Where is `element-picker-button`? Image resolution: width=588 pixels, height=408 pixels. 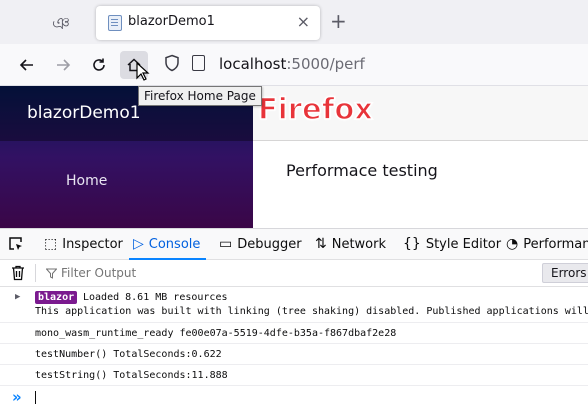 element-picker-button is located at coordinates (15, 244).